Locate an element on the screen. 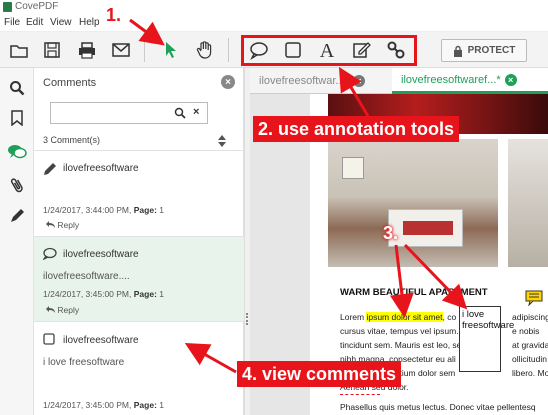  step-3-label: 3. is located at coordinates (391, 233).